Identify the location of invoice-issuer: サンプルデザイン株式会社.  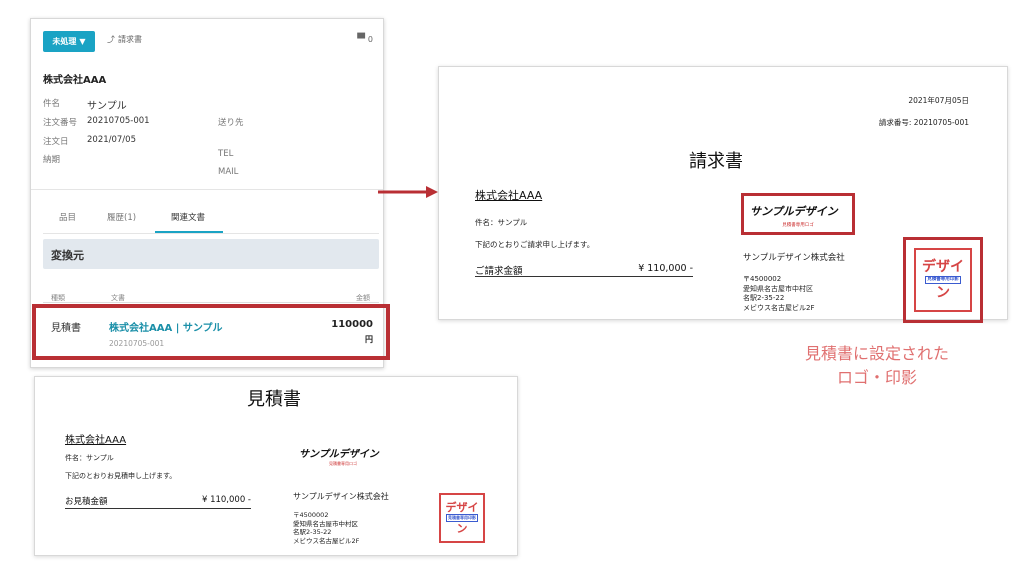
(794, 258).